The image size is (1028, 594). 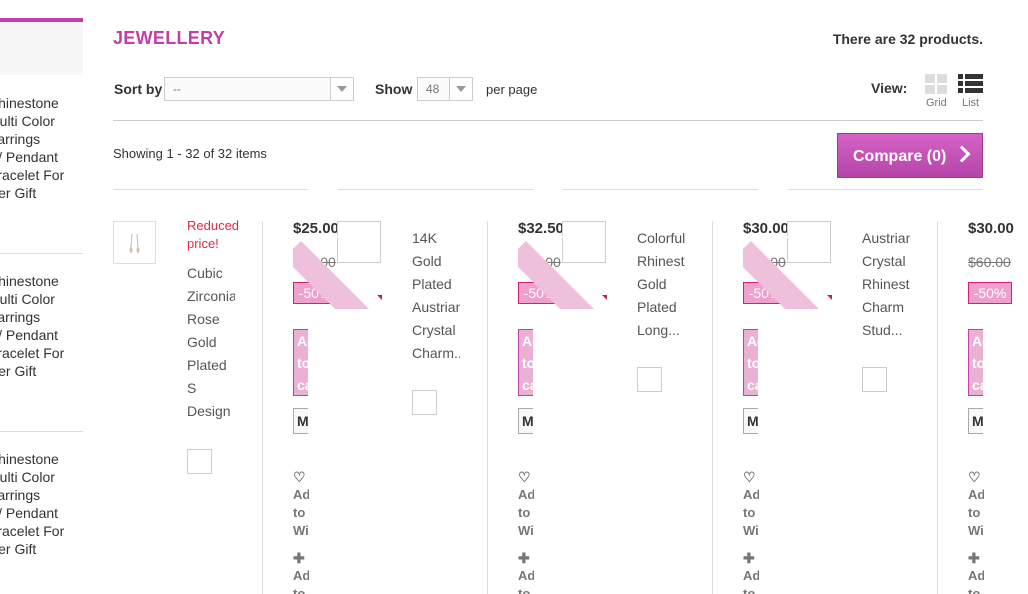 What do you see at coordinates (752, 385) in the screenshot?
I see `add-to-cart-label: cart` at bounding box center [752, 385].